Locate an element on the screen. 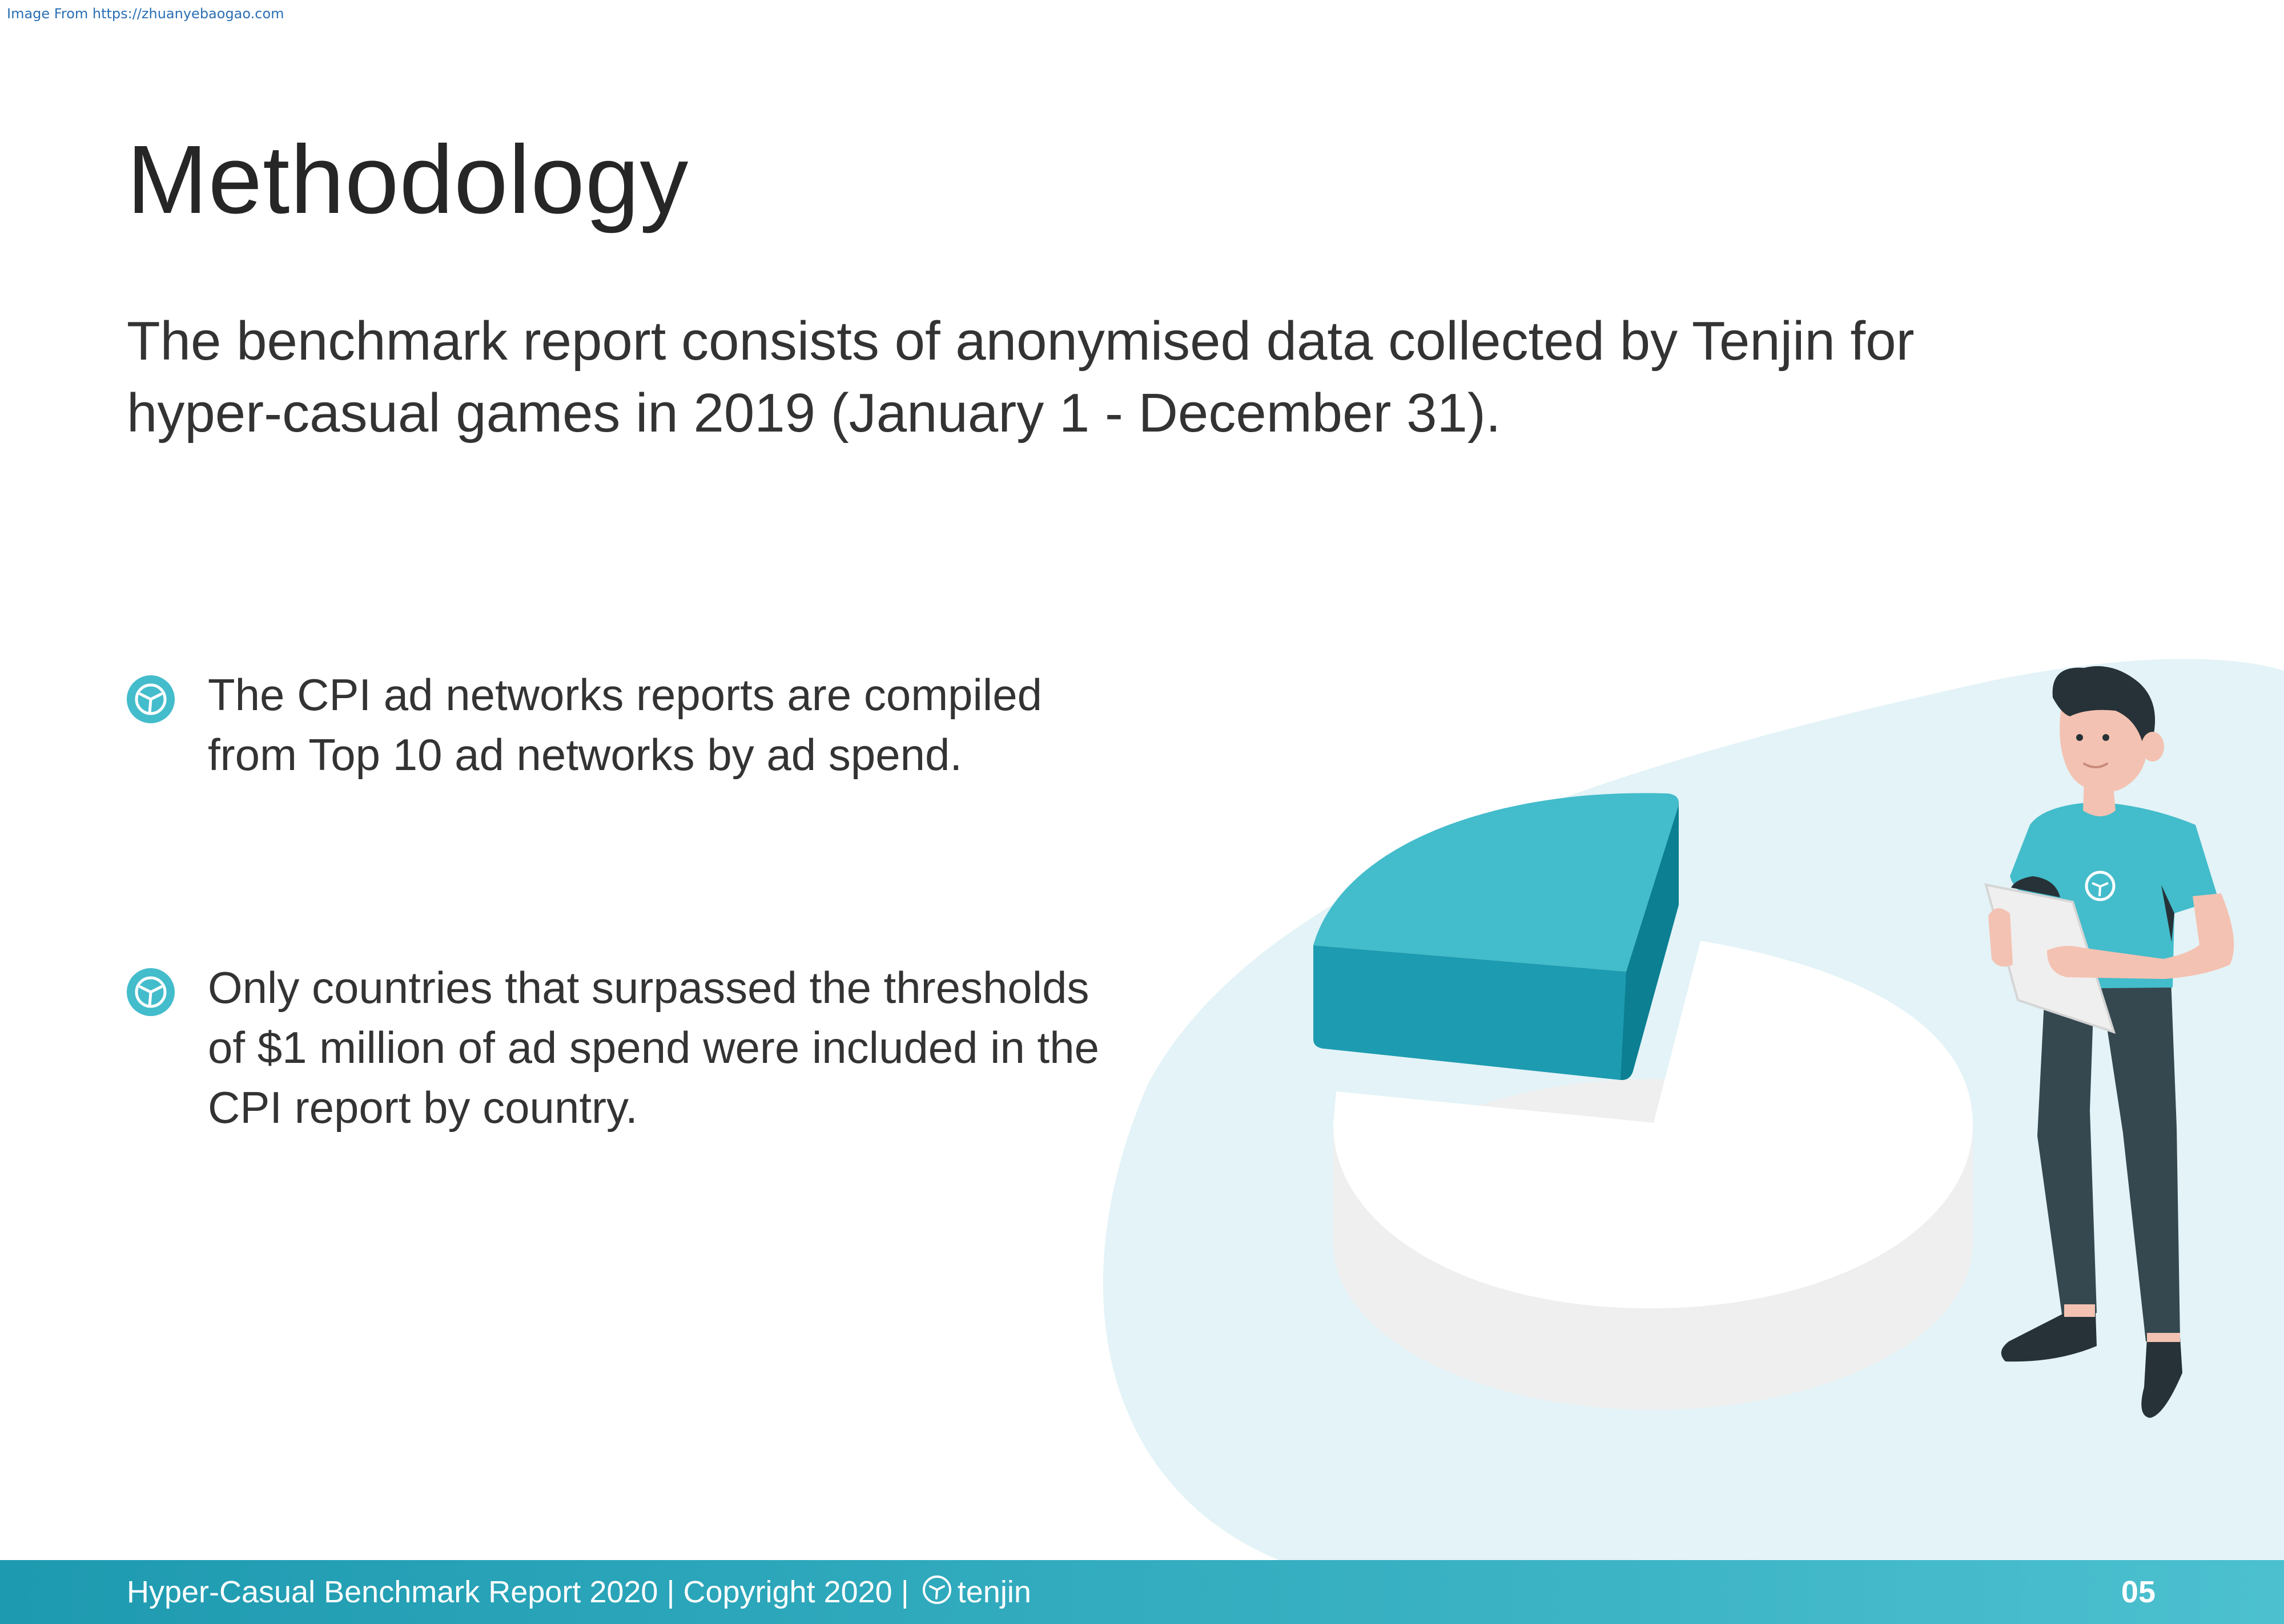 Image resolution: width=2284 pixels, height=1624 pixels. footer-brand-name: tenjin is located at coordinates (994, 1592).